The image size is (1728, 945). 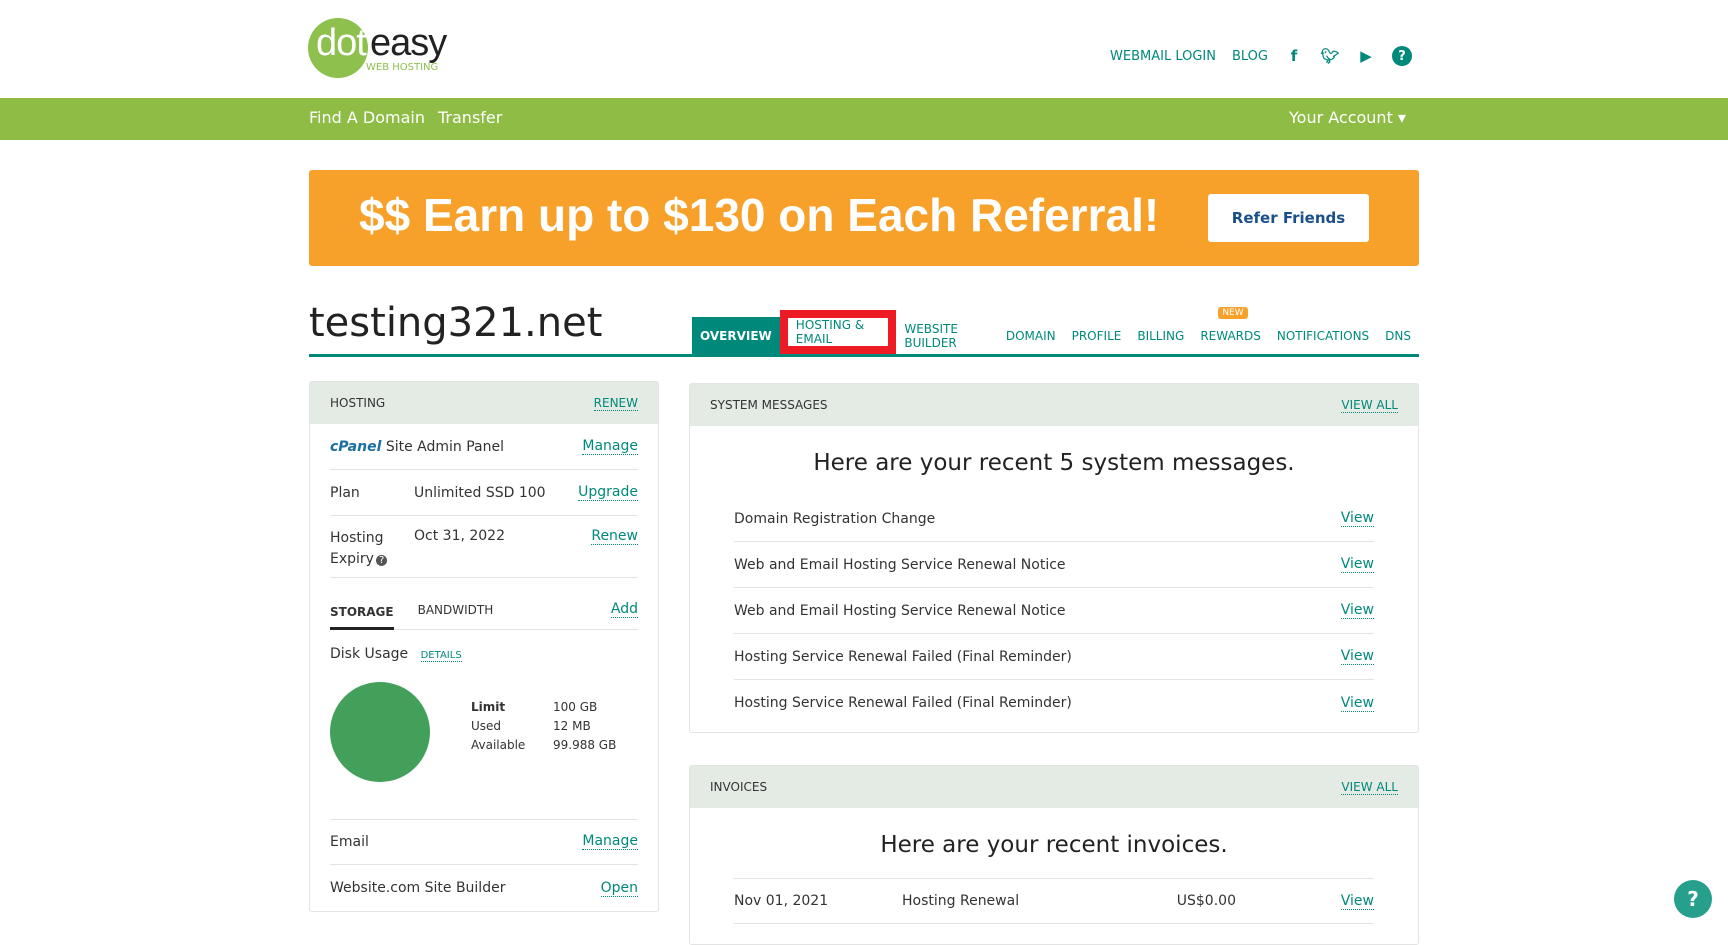 I want to click on refer-friends-button: Refer Friends, so click(x=1288, y=218).